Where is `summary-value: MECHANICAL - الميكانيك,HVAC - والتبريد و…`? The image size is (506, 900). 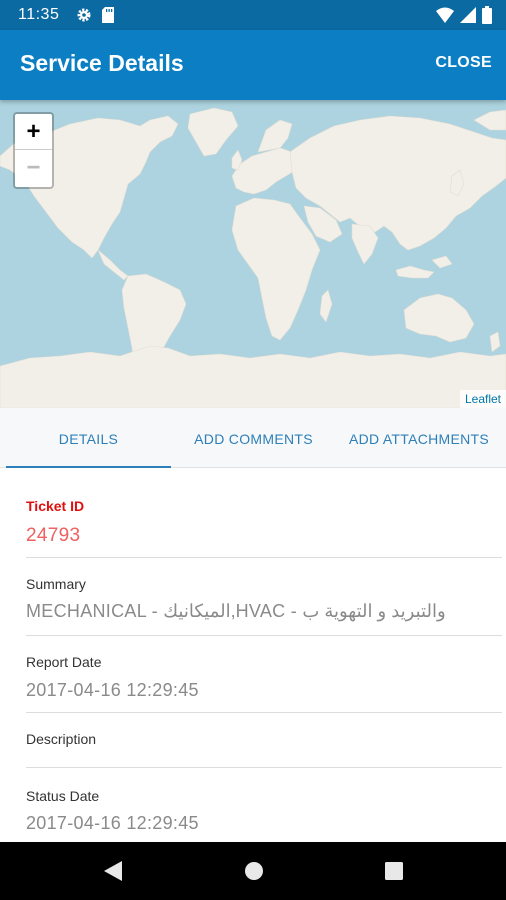
summary-value: MECHANICAL - الميكانيك,HVAC - والتبريد و… is located at coordinates (236, 611).